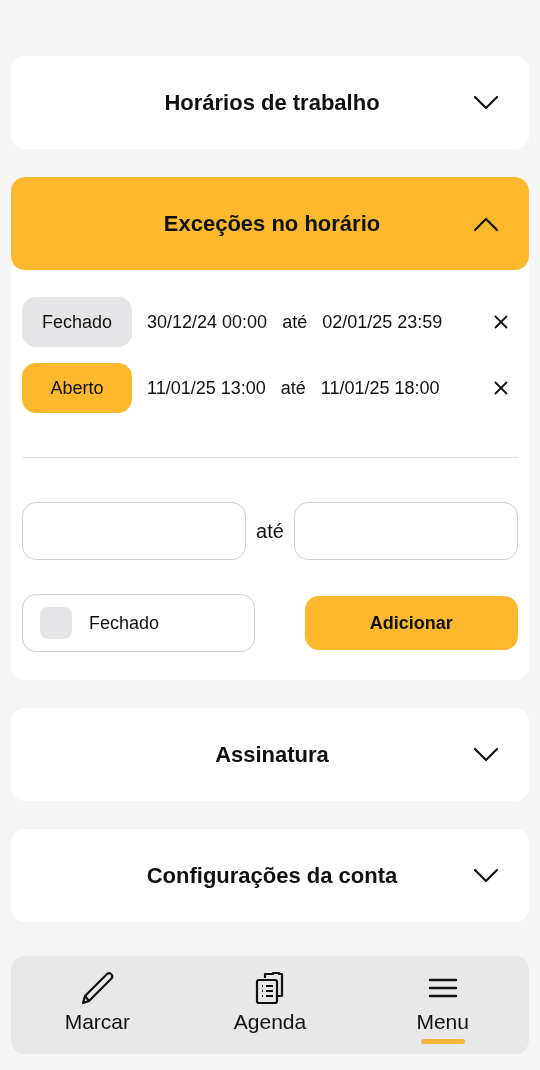 The width and height of the screenshot is (540, 1070). I want to click on status-badge: Aberto, so click(77, 388).